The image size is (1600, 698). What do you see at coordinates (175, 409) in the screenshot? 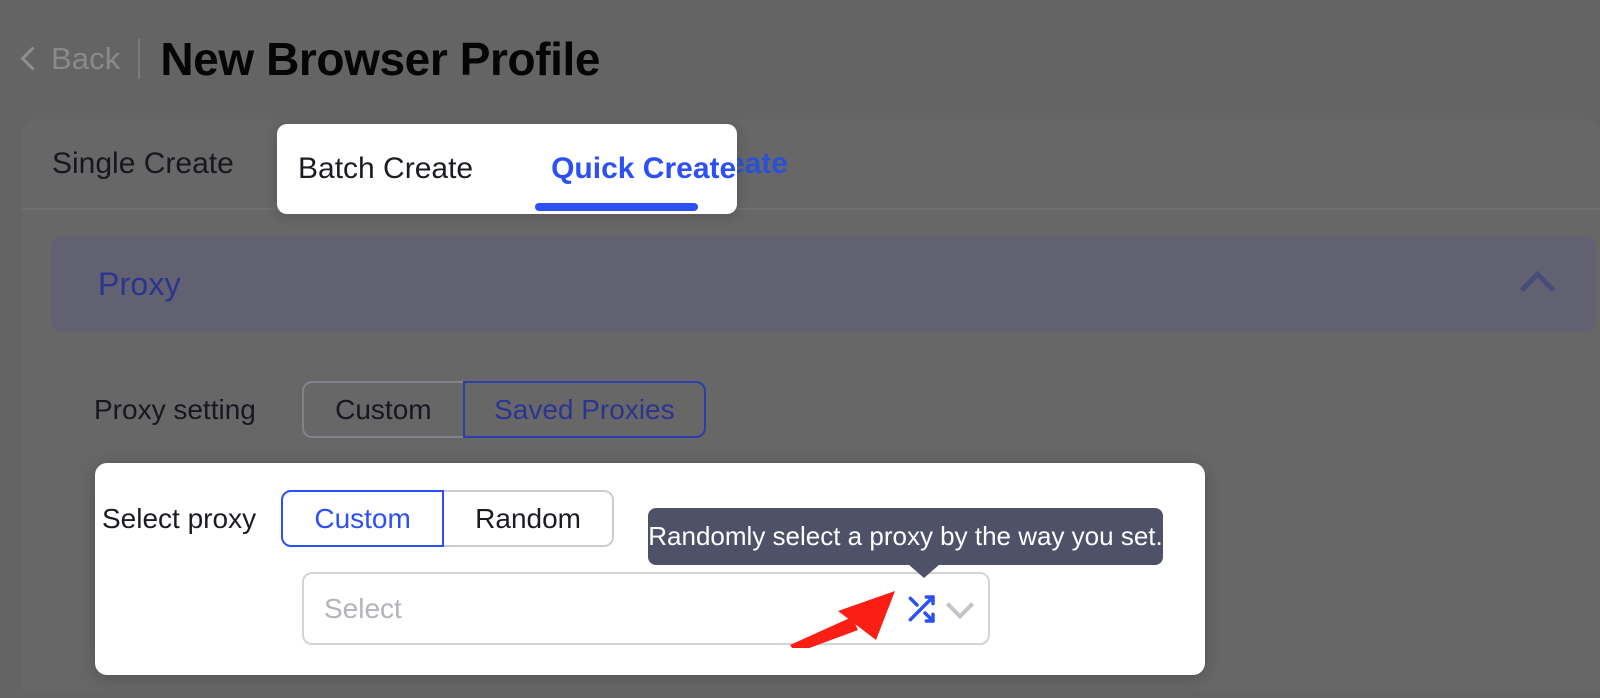
I see `proxy-setting-label: Proxy setting` at bounding box center [175, 409].